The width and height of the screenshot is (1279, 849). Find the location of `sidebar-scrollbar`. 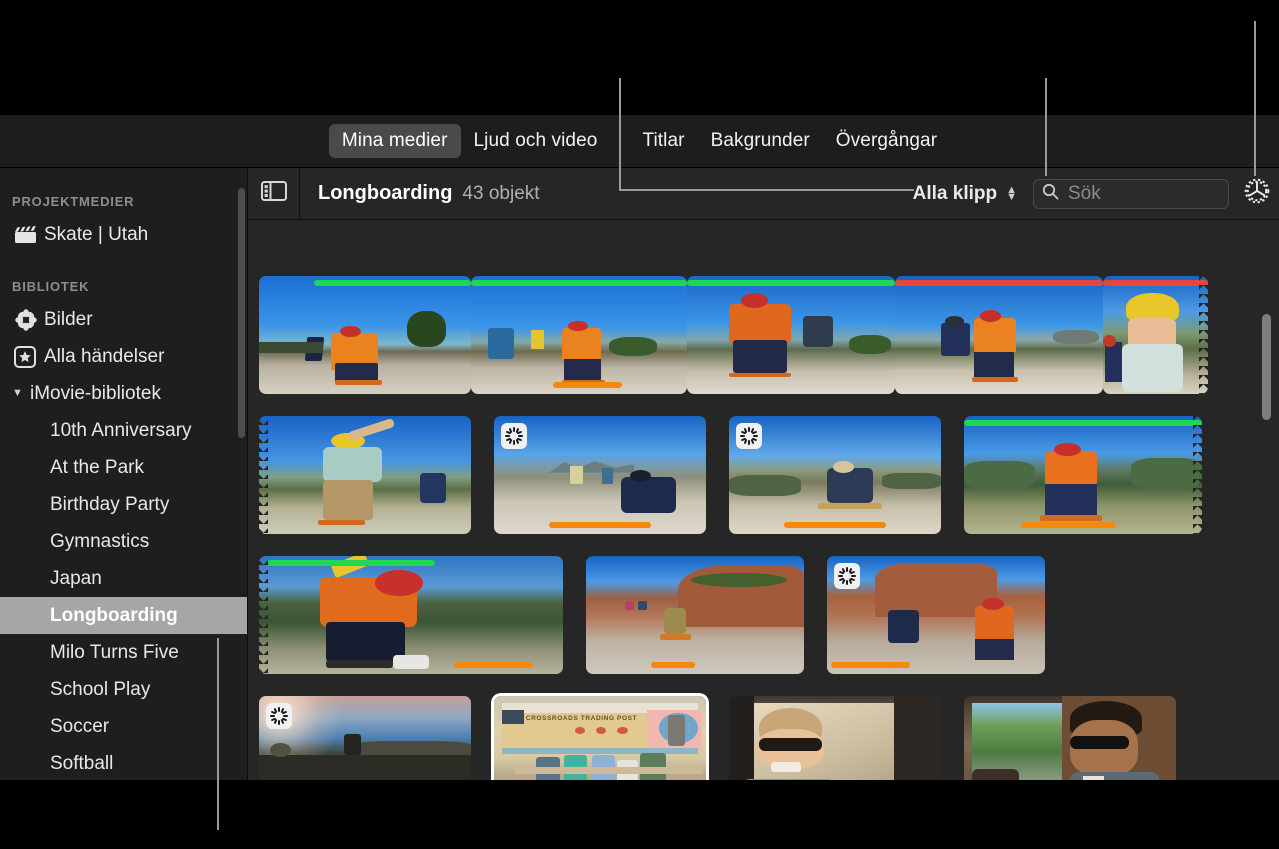

sidebar-scrollbar is located at coordinates (241, 313).